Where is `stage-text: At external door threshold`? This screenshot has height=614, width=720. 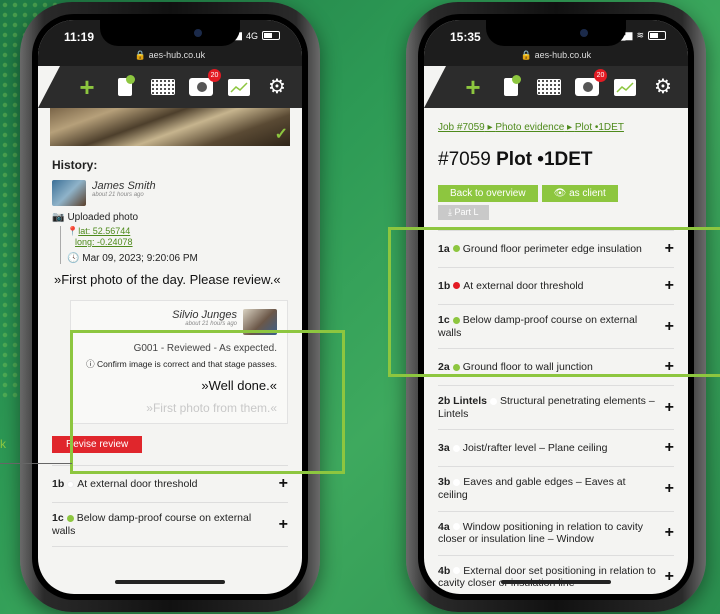
stage-text: At external door threshold is located at coordinates (137, 483).